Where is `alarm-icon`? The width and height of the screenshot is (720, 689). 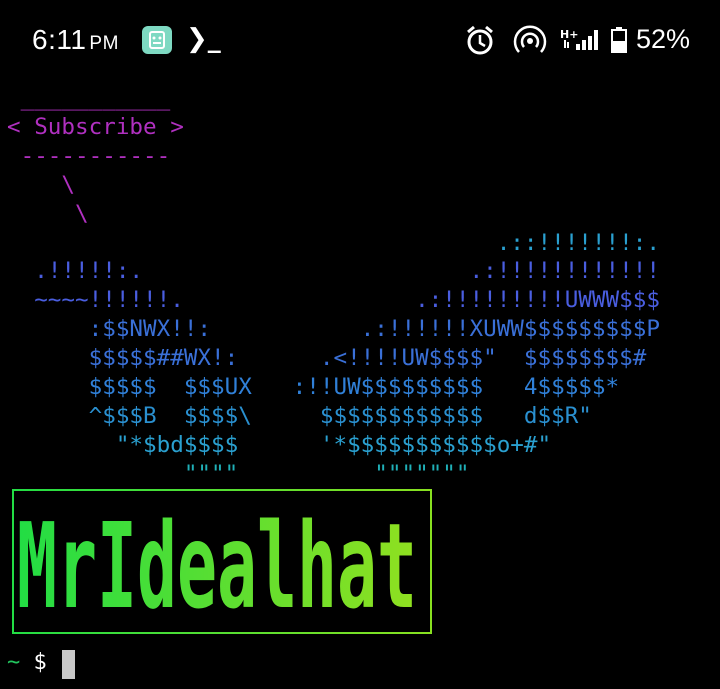 alarm-icon is located at coordinates (480, 40).